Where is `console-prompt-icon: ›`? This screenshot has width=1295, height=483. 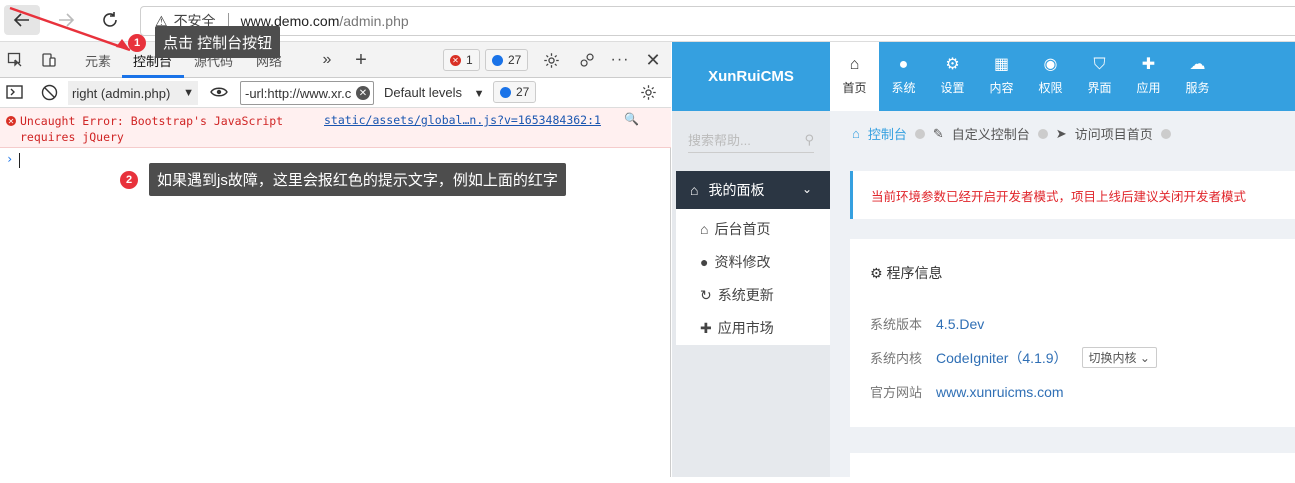
console-prompt-icon: › is located at coordinates (10, 159).